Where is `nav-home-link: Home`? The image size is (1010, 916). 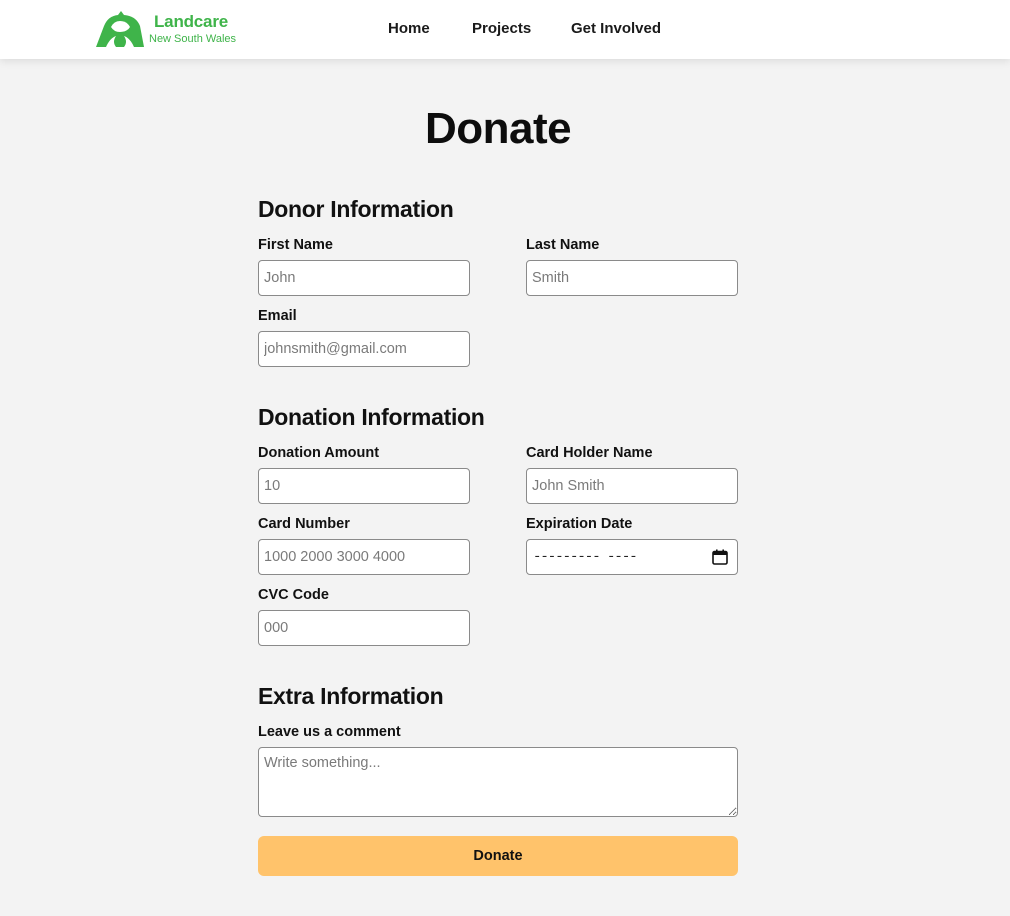
nav-home-link: Home is located at coordinates (409, 28).